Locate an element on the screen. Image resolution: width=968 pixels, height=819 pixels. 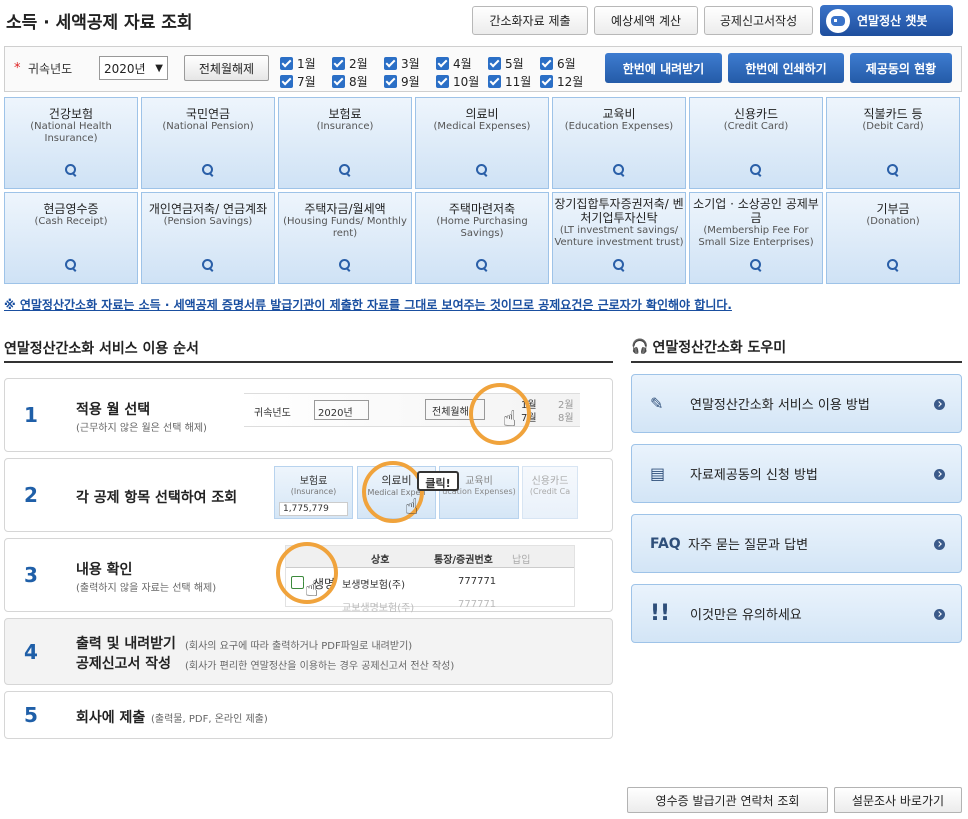
month-label: 3월 is located at coordinates (410, 64).